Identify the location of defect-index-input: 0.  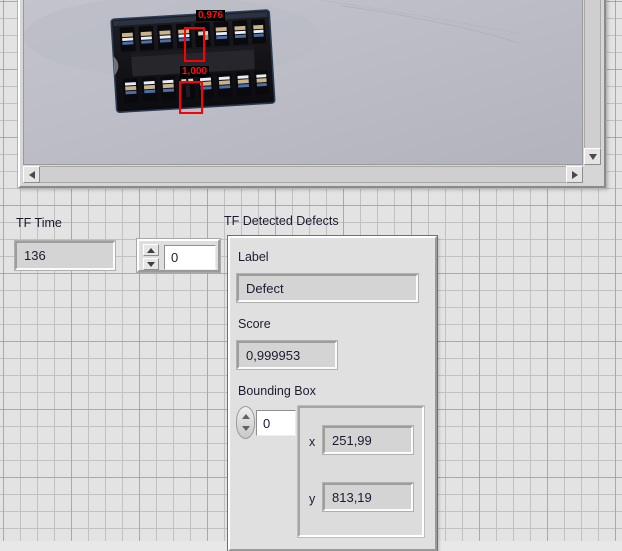
(190, 257).